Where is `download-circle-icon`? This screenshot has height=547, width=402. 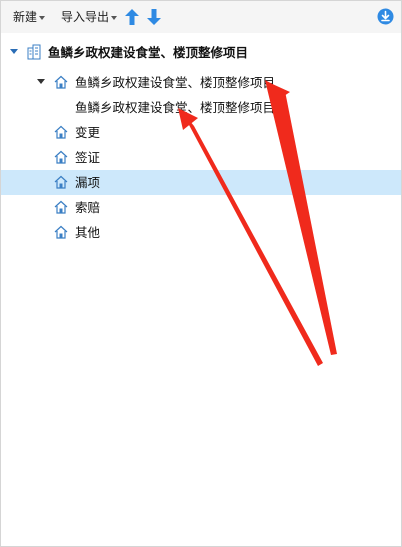 download-circle-icon is located at coordinates (385, 16).